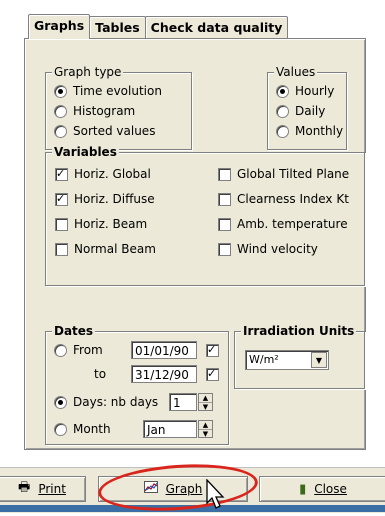  I want to click on irradiation-units-group: Irradiation Units W/m² ▼, so click(299, 356).